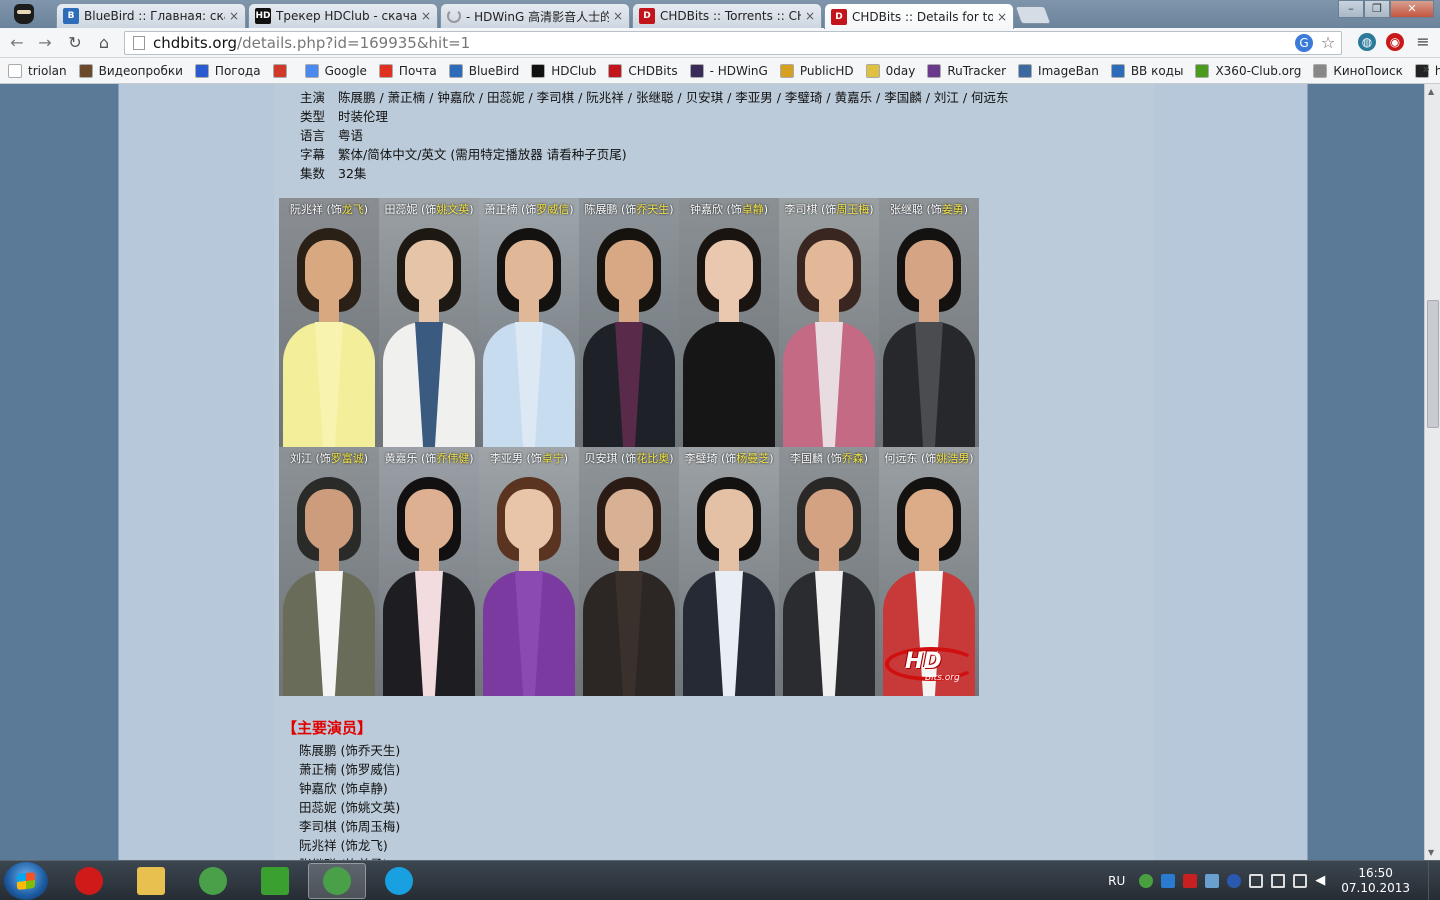 The width and height of the screenshot is (1440, 900). I want to click on taskbar-skype-button, so click(399, 881).